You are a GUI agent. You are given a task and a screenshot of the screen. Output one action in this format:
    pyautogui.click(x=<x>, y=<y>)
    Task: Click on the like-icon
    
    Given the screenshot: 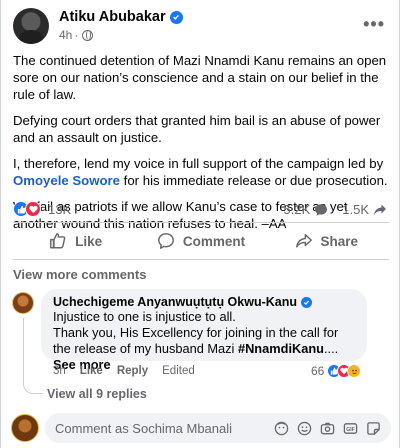 What is the action you would take?
    pyautogui.click(x=58, y=241)
    